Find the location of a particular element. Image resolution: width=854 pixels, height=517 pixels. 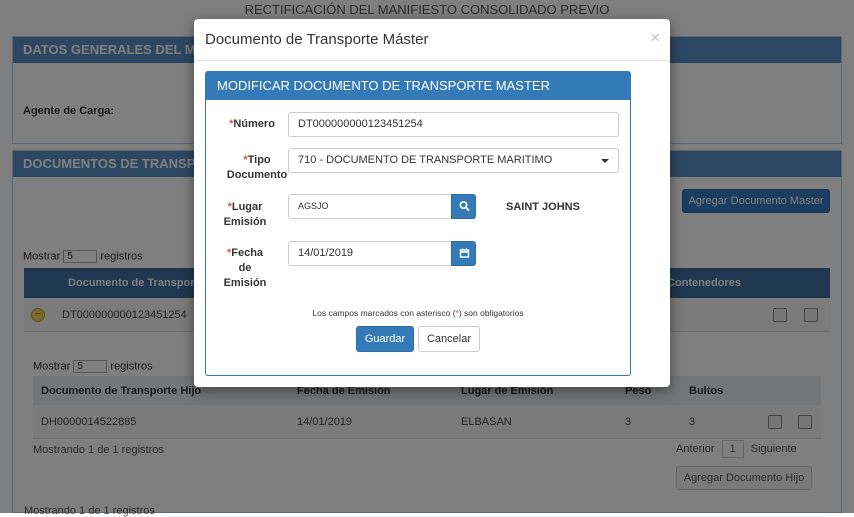

modal-header: Documento de Transporte Máster × is located at coordinates (432, 40).